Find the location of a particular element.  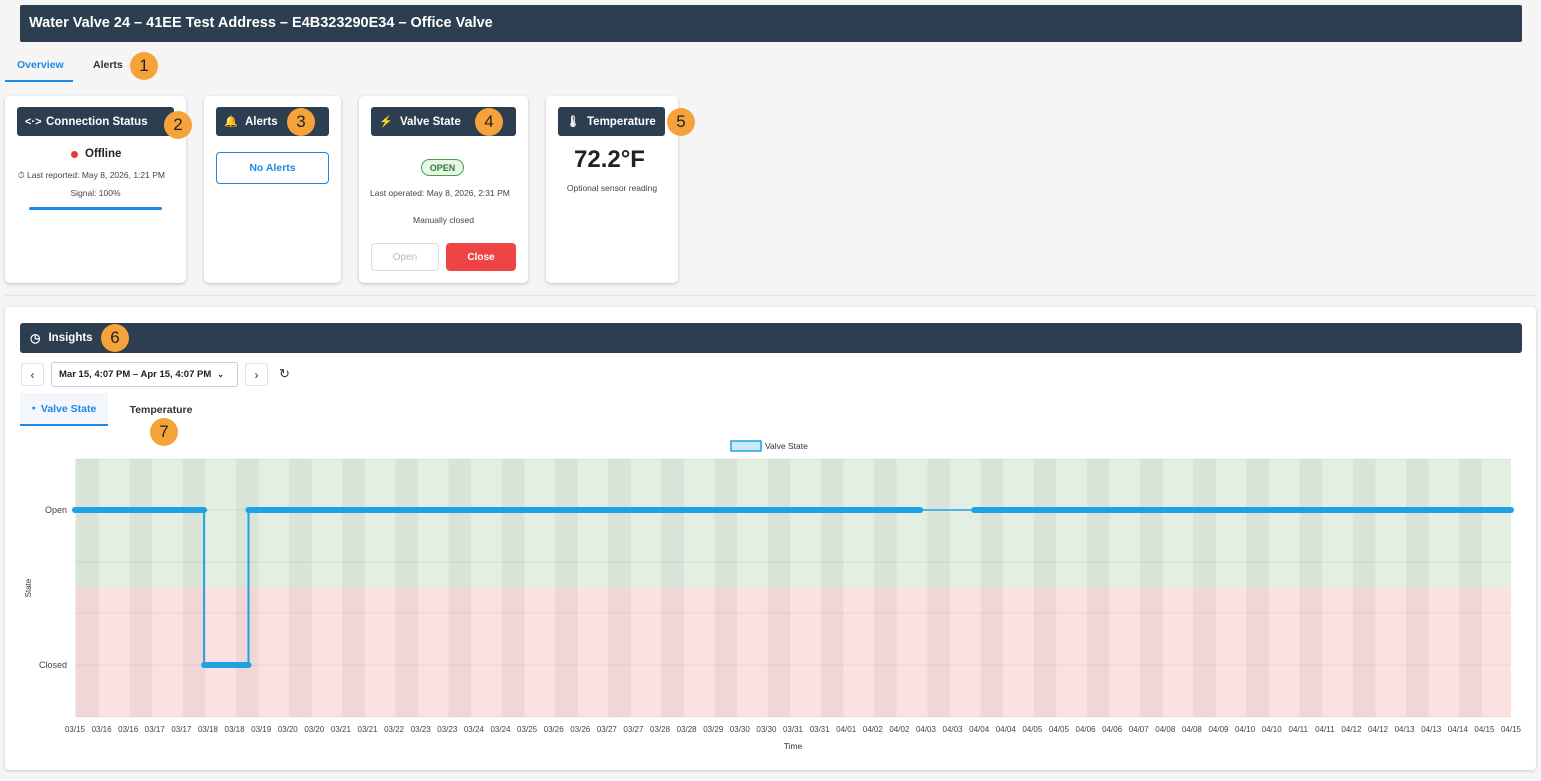

x-tick-label: 03/25 is located at coordinates (527, 729).